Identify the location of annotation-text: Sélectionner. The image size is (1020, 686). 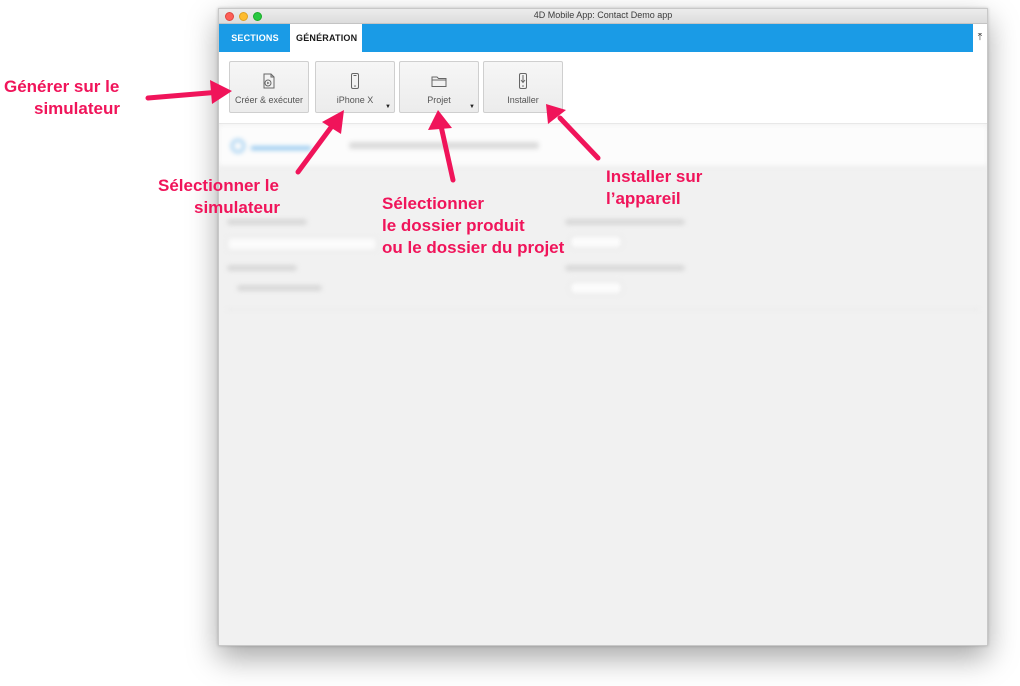
(433, 203).